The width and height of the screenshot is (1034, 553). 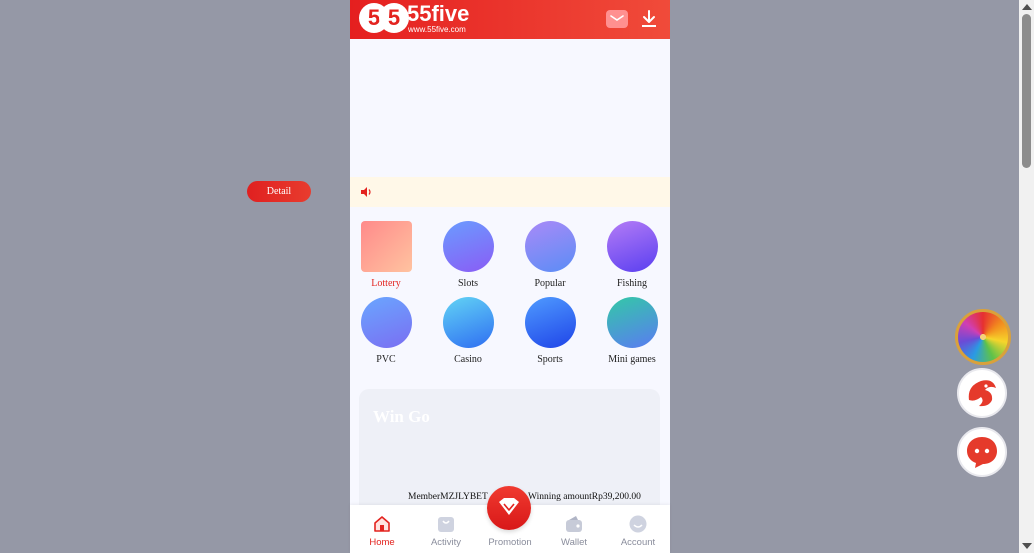 I want to click on download-button, so click(x=649, y=19).